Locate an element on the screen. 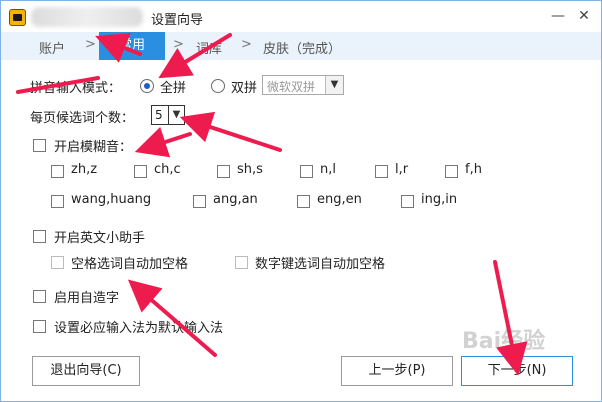 Image resolution: width=602 pixels, height=402 pixels. fuzzy-pair-label: f,h is located at coordinates (473, 169).